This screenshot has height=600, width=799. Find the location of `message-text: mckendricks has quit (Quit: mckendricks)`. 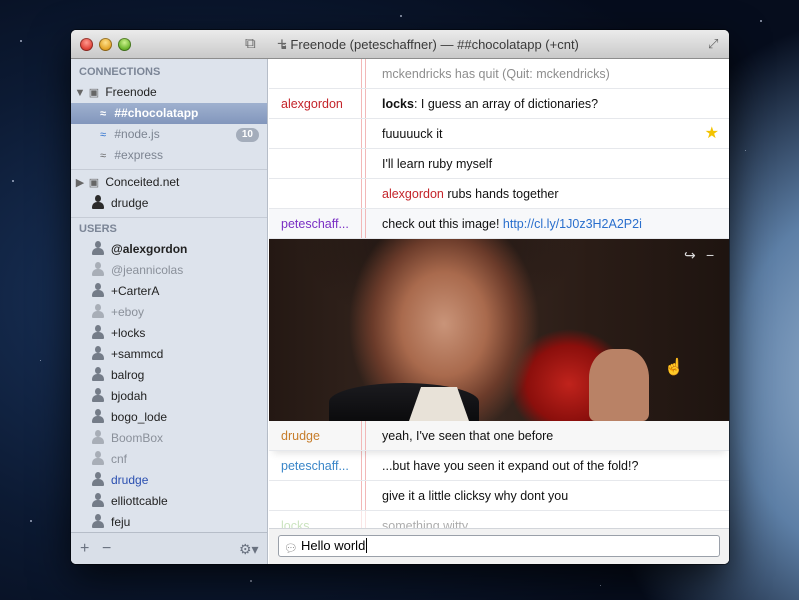

message-text: mckendricks has quit (Quit: mckendricks) is located at coordinates (496, 74).